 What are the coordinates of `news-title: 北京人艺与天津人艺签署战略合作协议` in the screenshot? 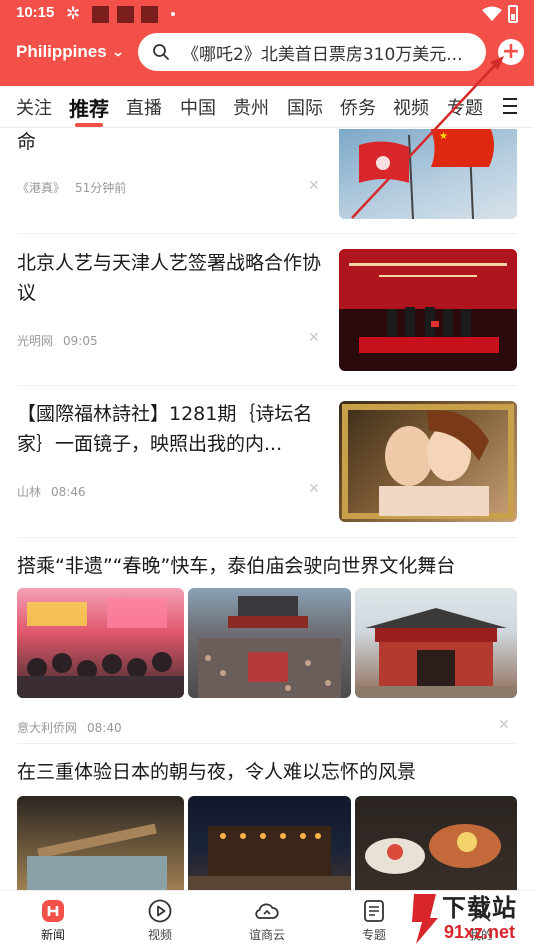 It's located at (169, 278).